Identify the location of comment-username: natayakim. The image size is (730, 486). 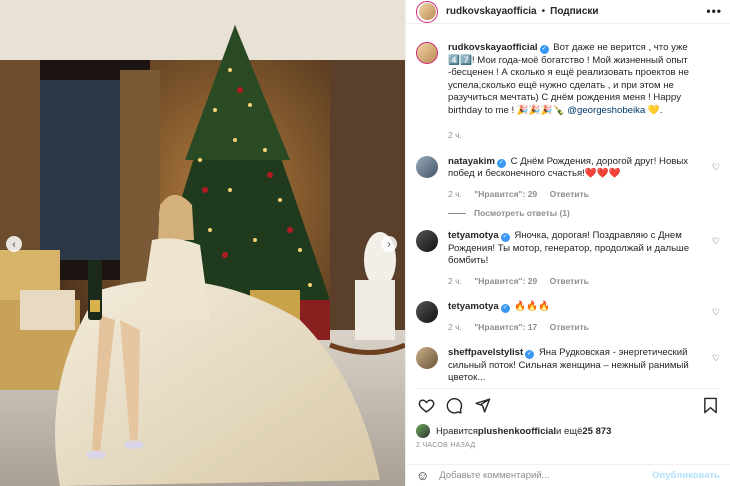
(471, 161).